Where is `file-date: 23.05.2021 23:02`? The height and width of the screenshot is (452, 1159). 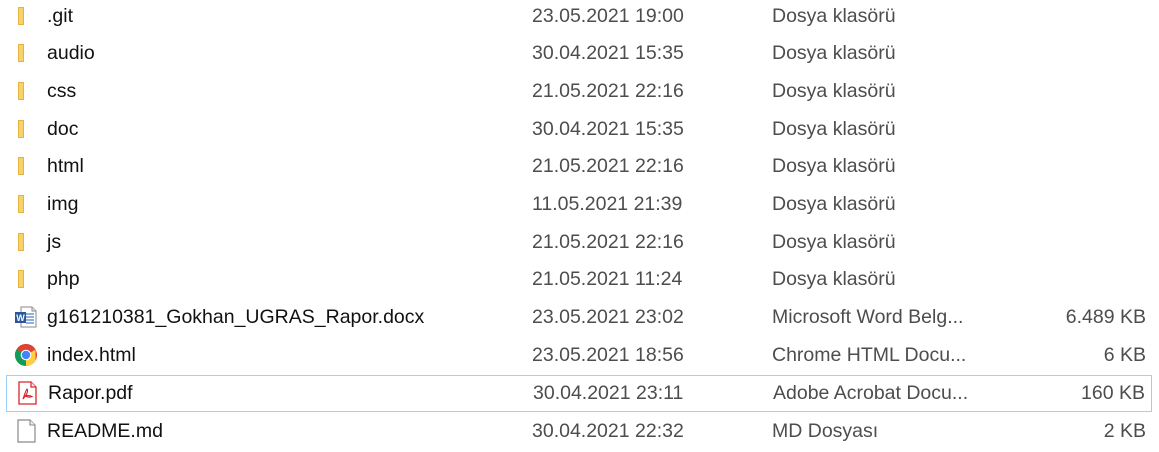 file-date: 23.05.2021 23:02 is located at coordinates (608, 317).